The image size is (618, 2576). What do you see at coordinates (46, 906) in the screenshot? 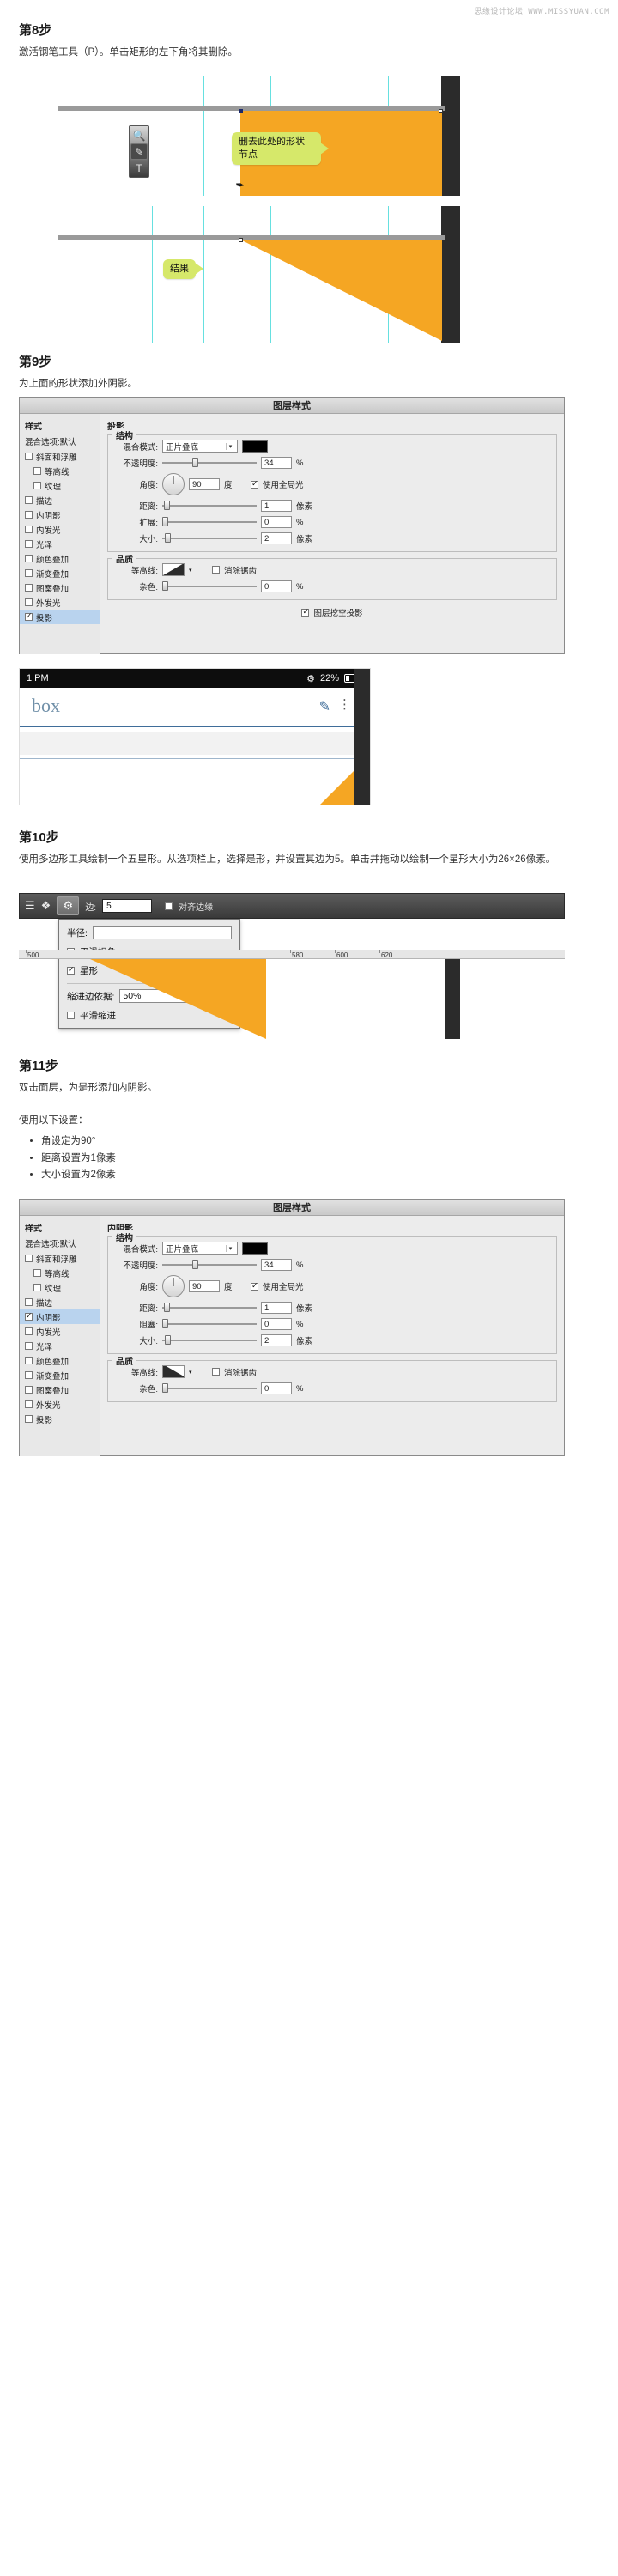
I see `layers-icon: ❖` at bounding box center [46, 906].